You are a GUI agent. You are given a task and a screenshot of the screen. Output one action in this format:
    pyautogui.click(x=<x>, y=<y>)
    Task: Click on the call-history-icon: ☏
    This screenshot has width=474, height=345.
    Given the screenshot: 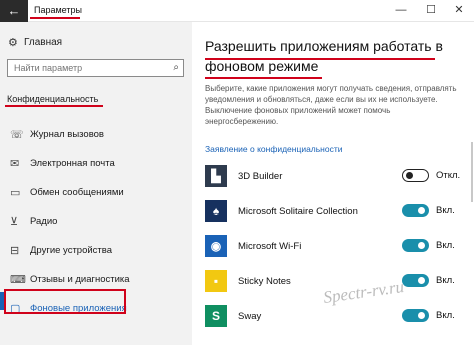 What is the action you would take?
    pyautogui.click(x=17, y=135)
    